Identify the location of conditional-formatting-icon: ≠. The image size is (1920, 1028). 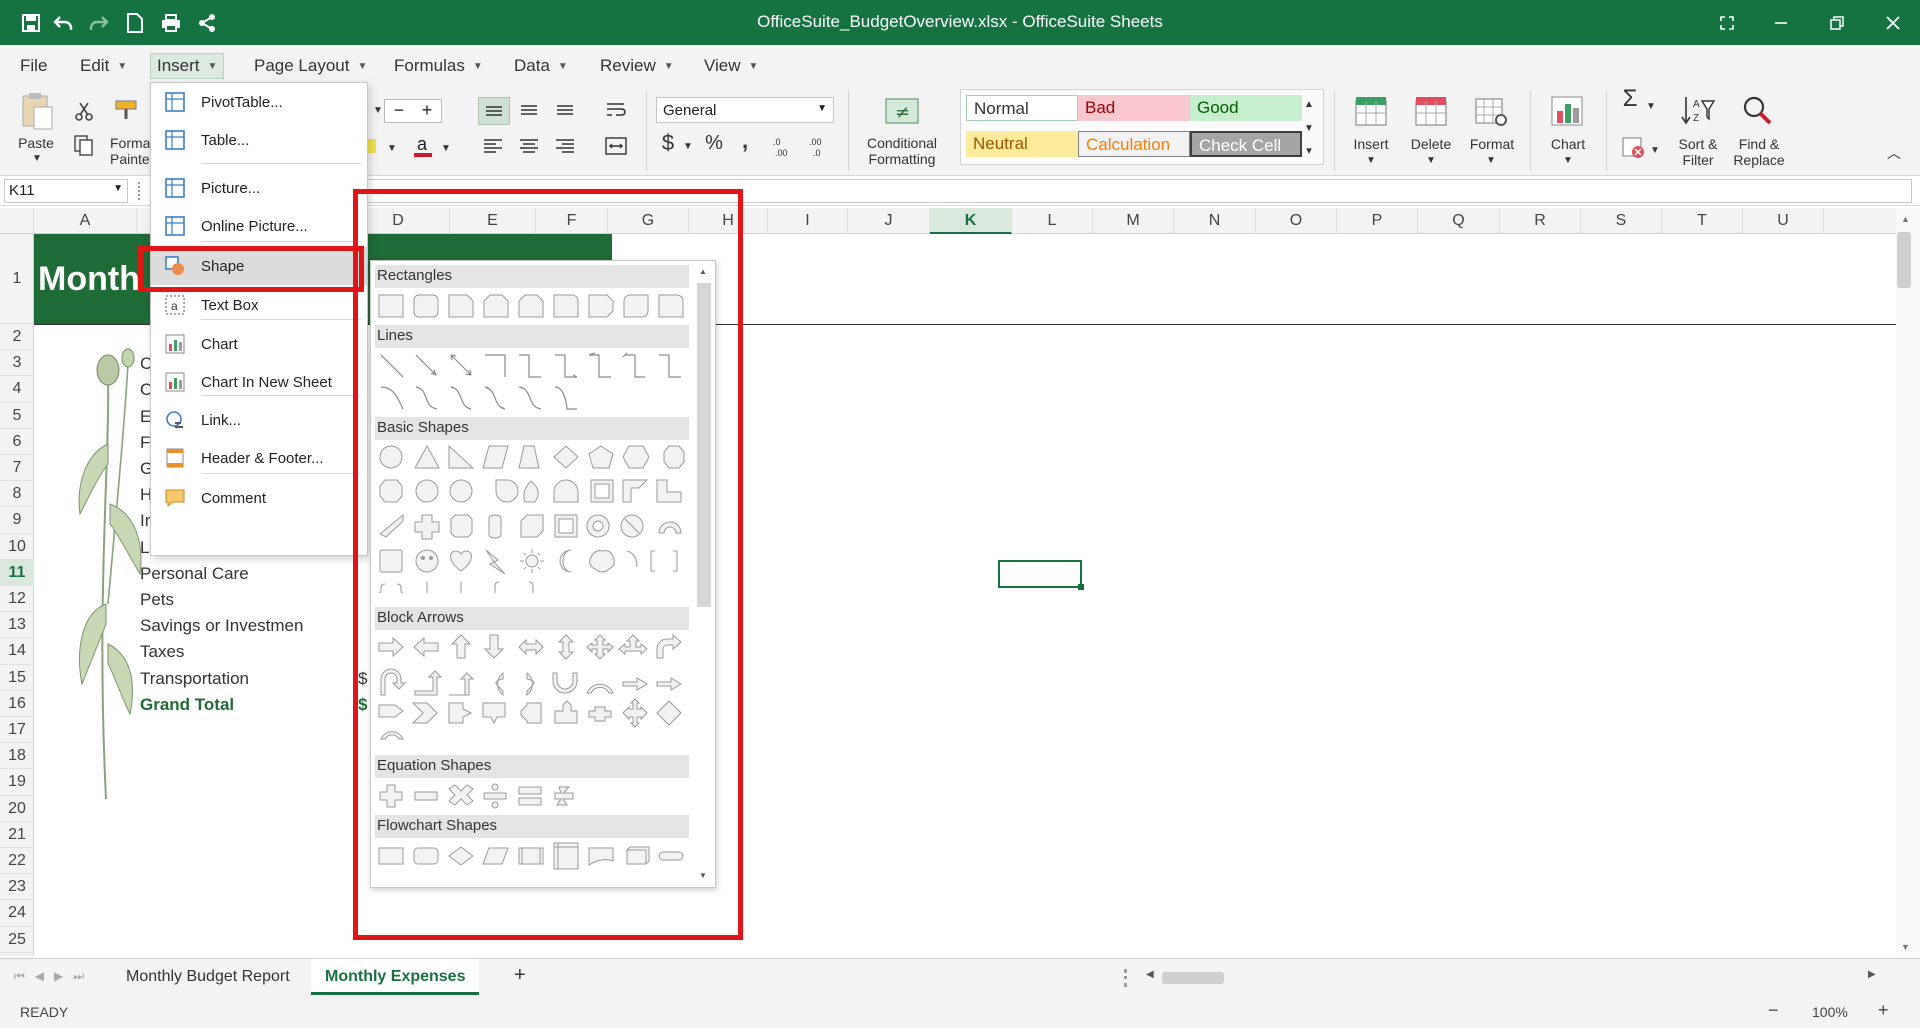
(902, 113).